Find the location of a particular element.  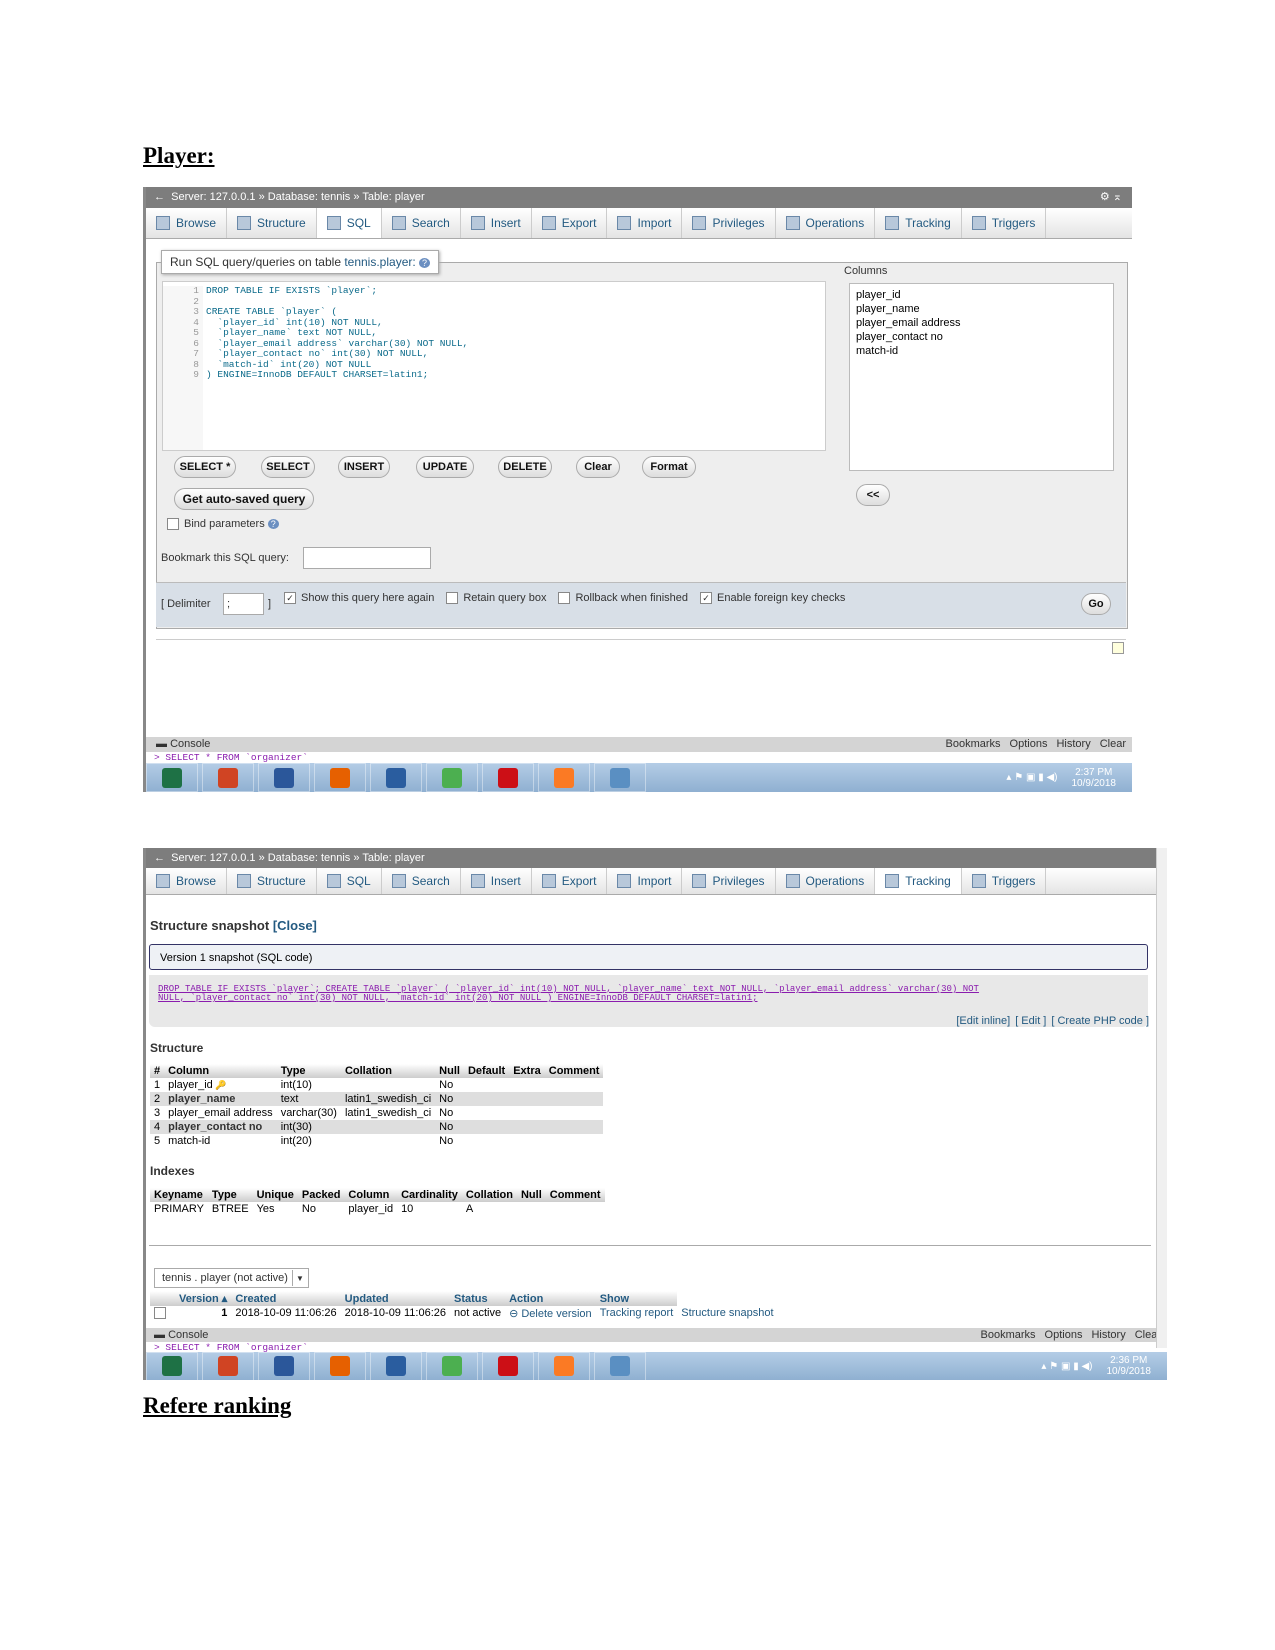

column-header: Created is located at coordinates (286, 1298).